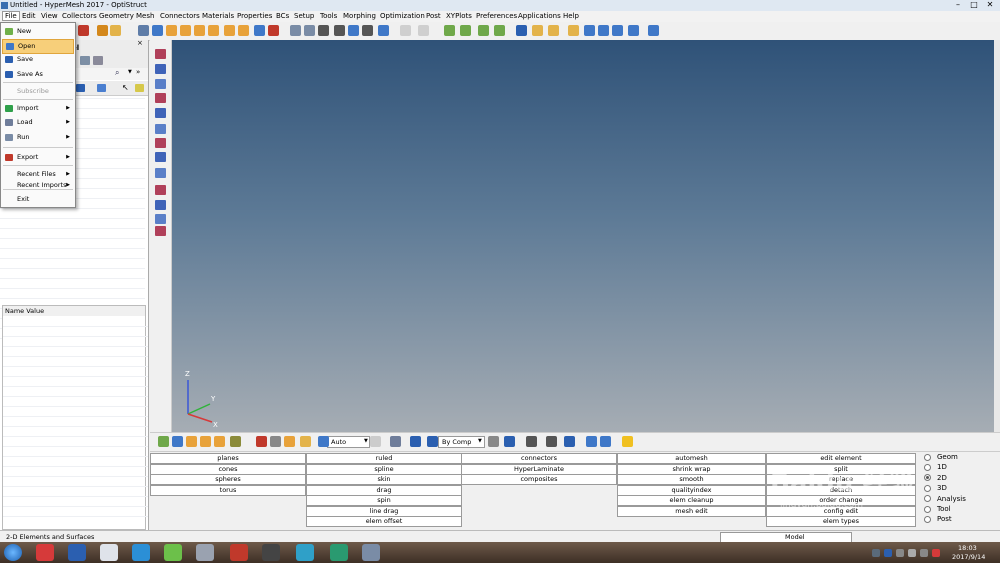  Describe the element at coordinates (990, 5) in the screenshot. I see `close-button: ✕` at that location.